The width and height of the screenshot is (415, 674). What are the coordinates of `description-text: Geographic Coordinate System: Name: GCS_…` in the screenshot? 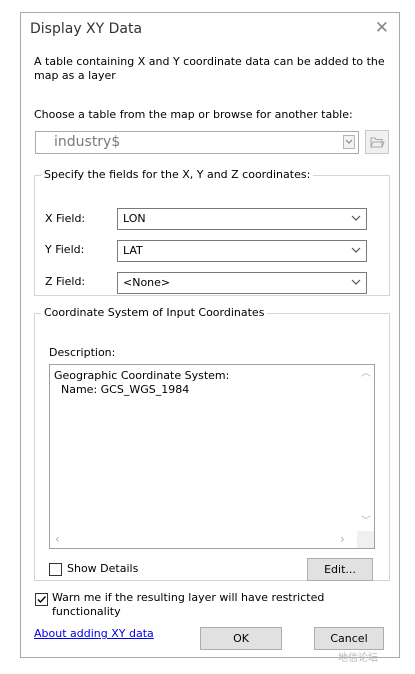 It's located at (142, 382).